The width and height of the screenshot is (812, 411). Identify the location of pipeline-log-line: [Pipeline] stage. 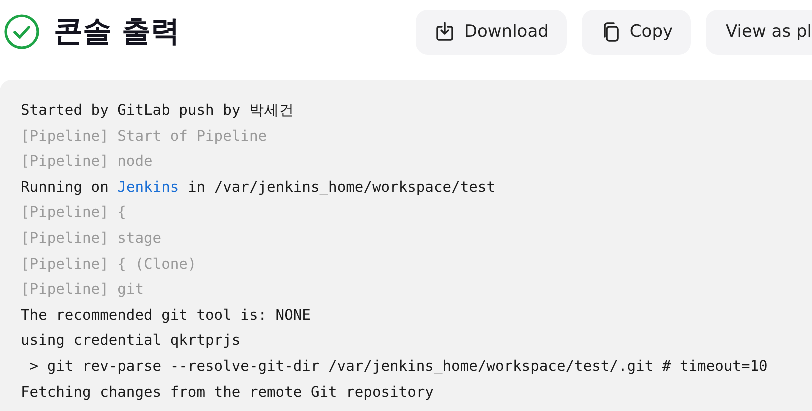
(91, 238).